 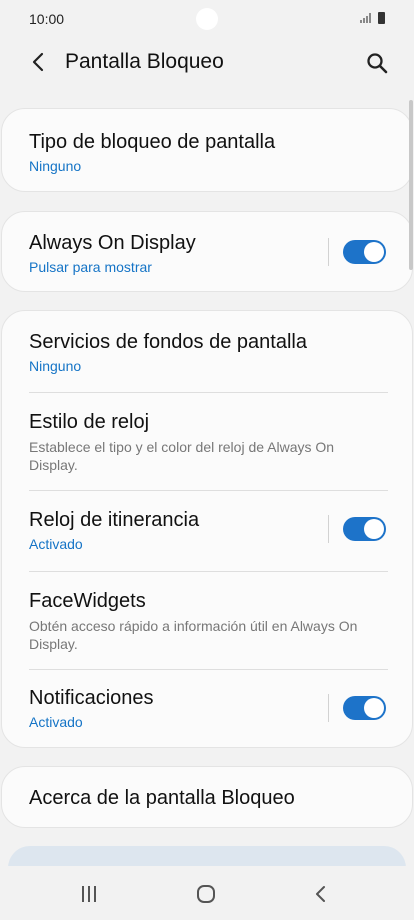 I want to click on back-arrow-icon, so click(x=38, y=62).